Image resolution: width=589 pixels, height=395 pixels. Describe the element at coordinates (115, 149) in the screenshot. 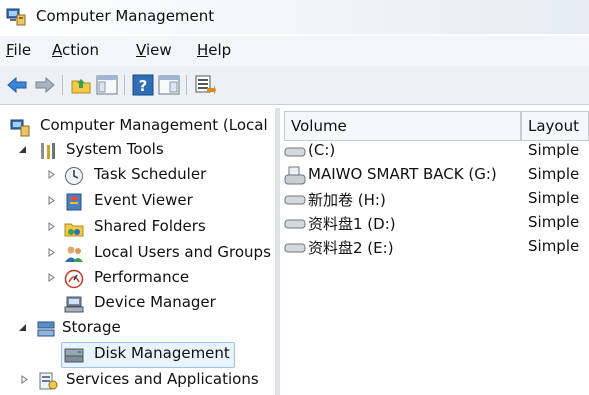

I see `tree-item-label: System Tools` at that location.